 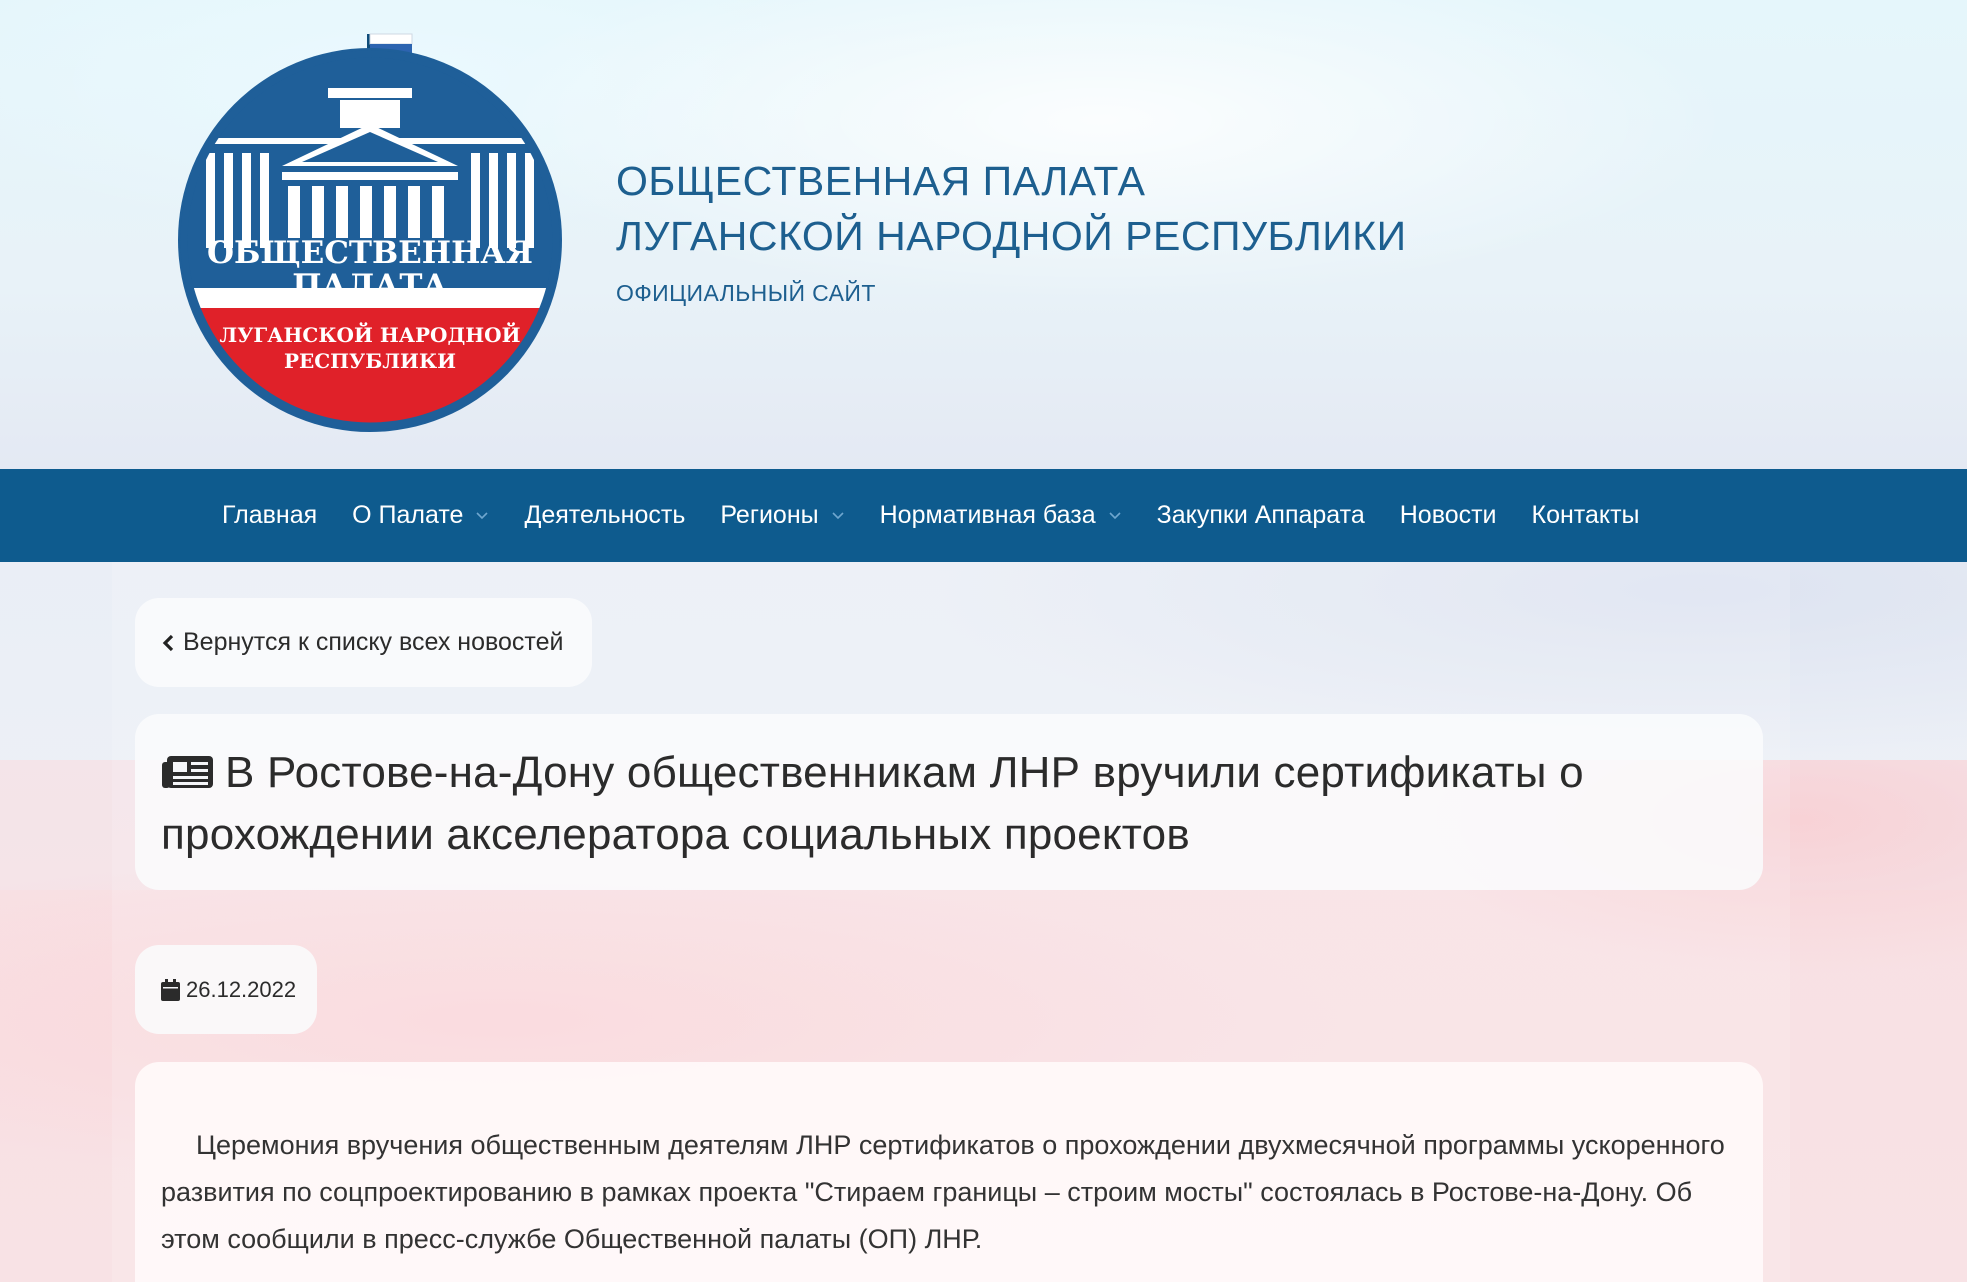 What do you see at coordinates (370, 253) in the screenshot?
I see `svg-text: ОБЩЕСТВЕННАЯ` at bounding box center [370, 253].